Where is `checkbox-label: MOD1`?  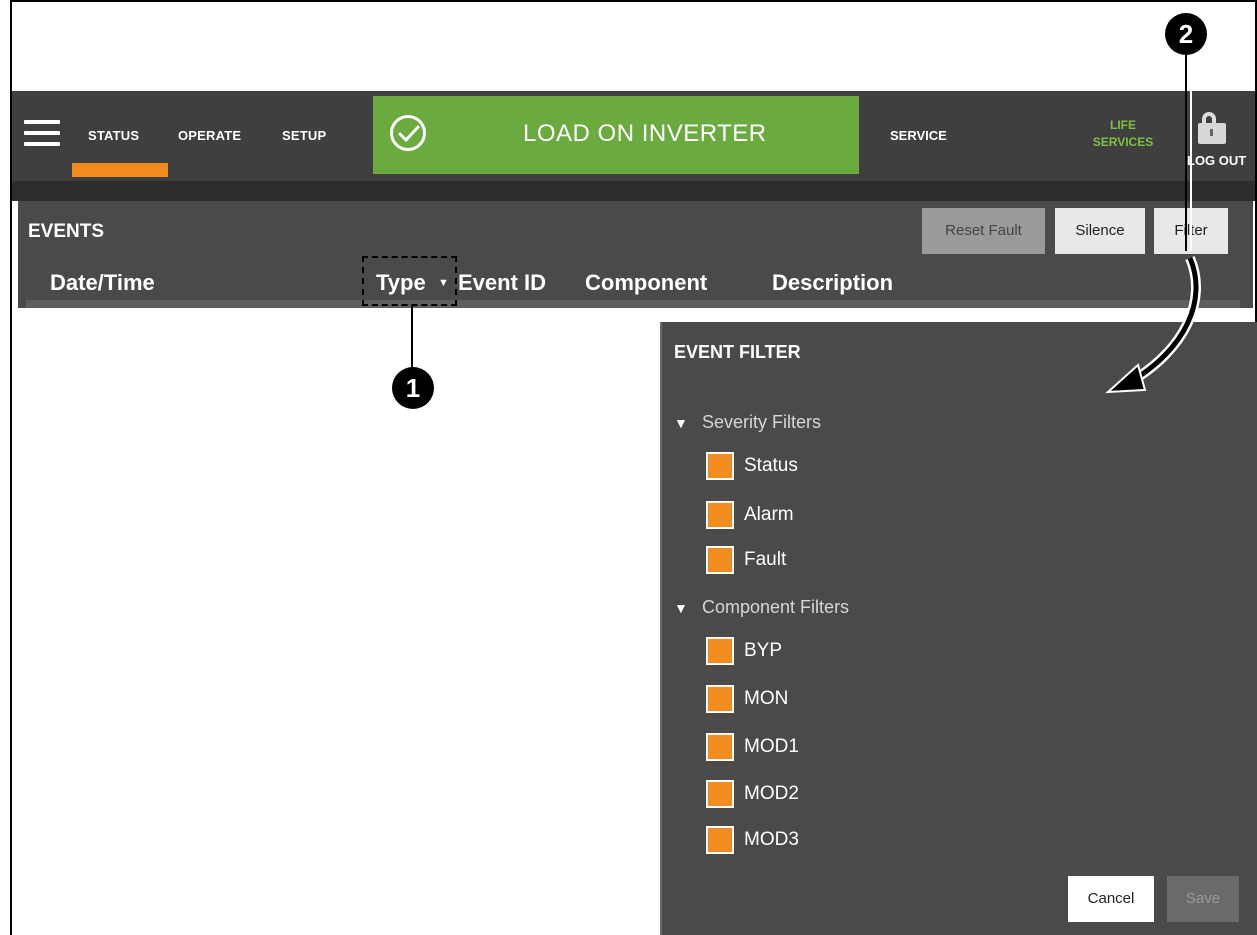 checkbox-label: MOD1 is located at coordinates (771, 746).